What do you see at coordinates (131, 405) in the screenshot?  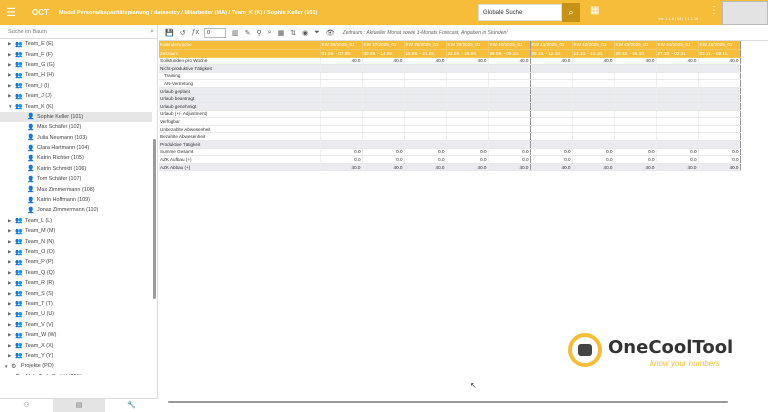 I see `wrench-icon: 🔧` at bounding box center [131, 405].